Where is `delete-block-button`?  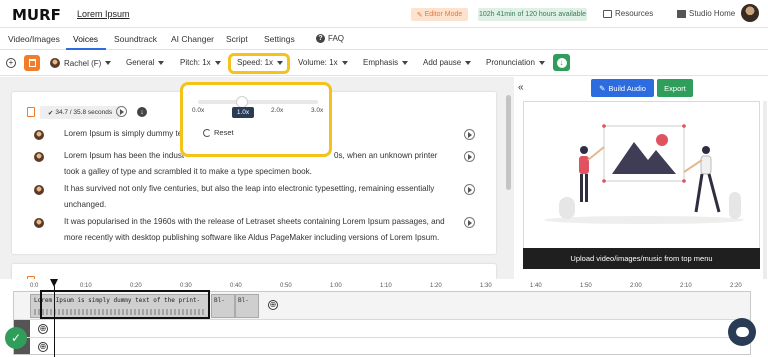
delete-block-button is located at coordinates (32, 63).